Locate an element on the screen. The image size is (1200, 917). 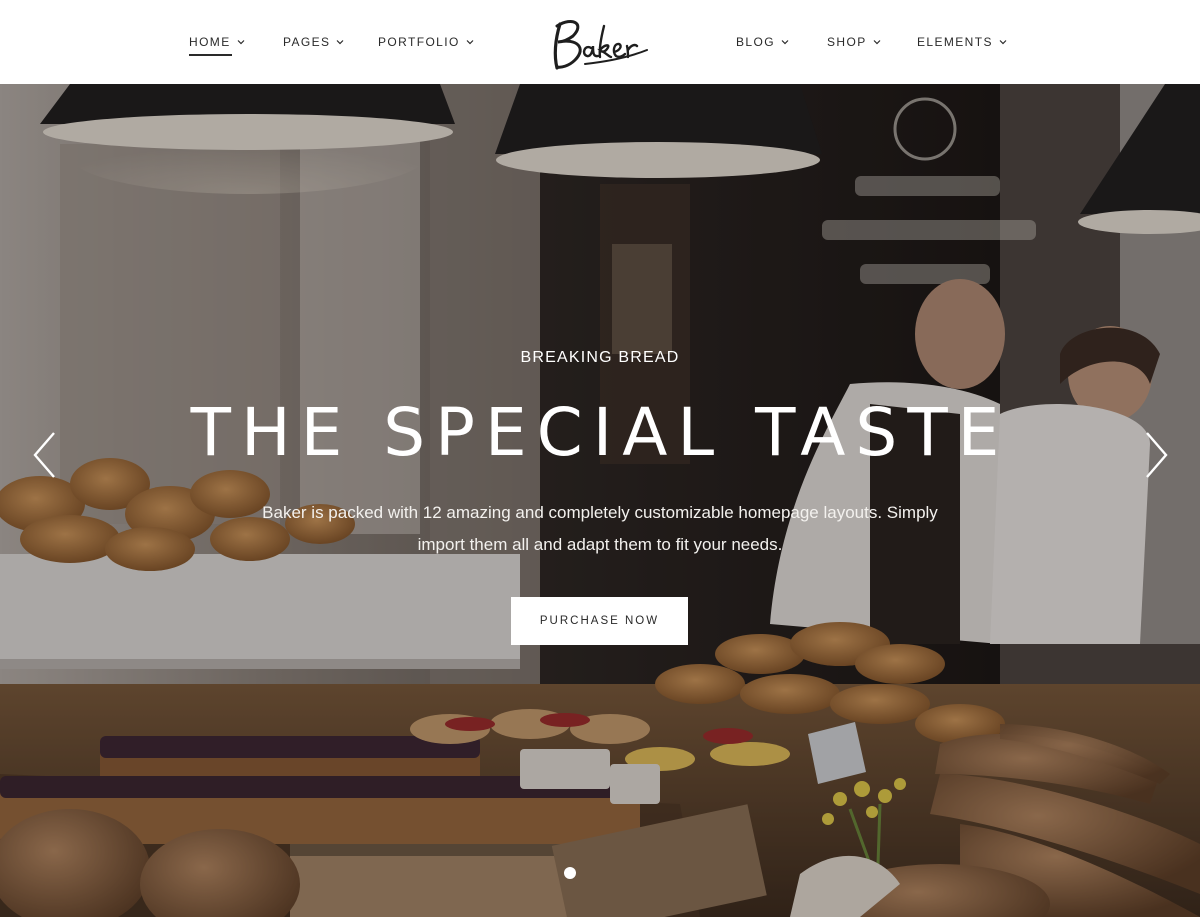
baker-logo is located at coordinates (601, 42).